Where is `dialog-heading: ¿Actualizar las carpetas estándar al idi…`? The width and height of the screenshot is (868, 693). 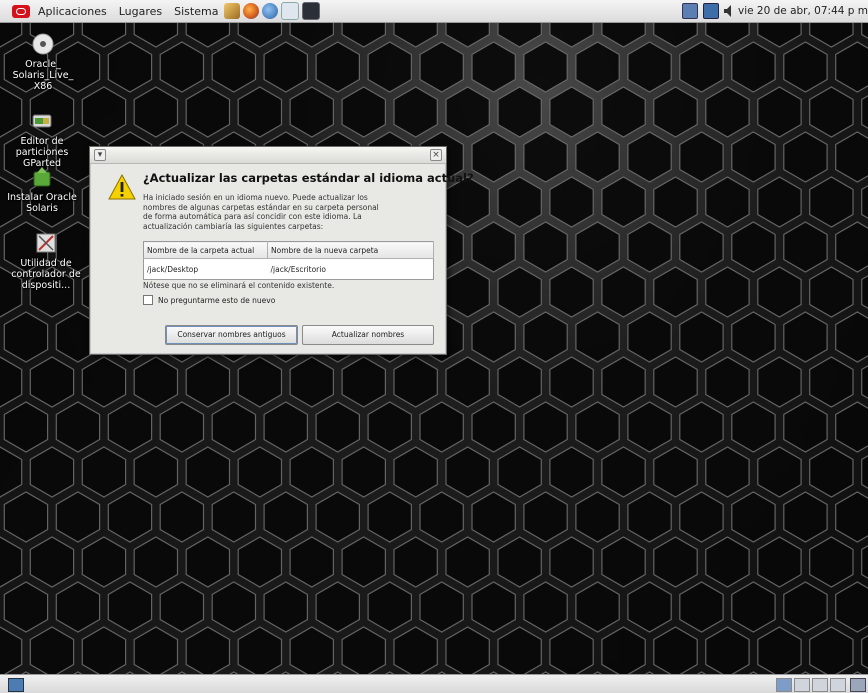
dialog-heading: ¿Actualizar las carpetas estándar al idi… is located at coordinates (308, 178).